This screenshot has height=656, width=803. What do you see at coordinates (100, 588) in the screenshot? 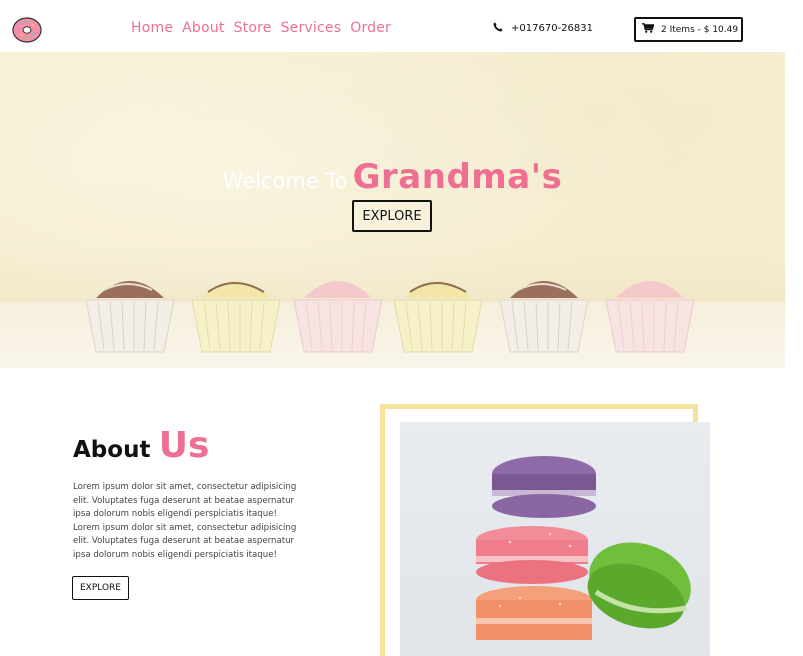
I see `about-explore-button: EXPLORE` at bounding box center [100, 588].